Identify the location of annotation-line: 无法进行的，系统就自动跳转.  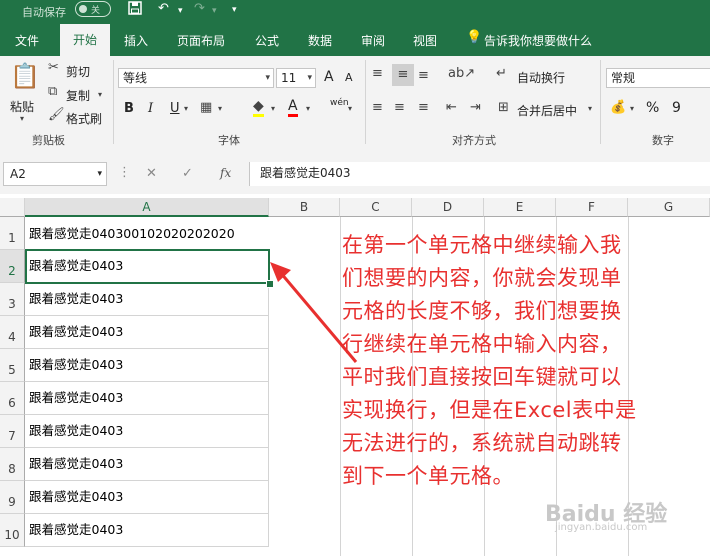
(482, 443).